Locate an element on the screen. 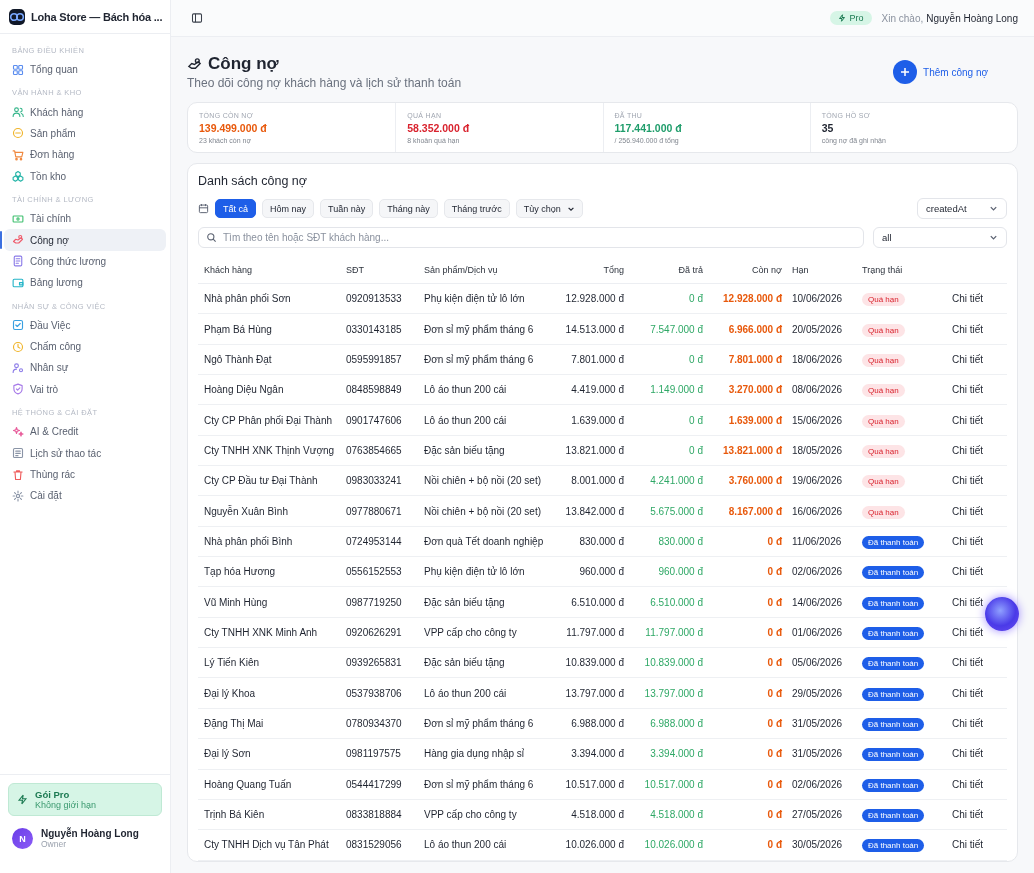 The height and width of the screenshot is (873, 1034). due-date-cell-text: 10/06/2026 is located at coordinates (817, 299).